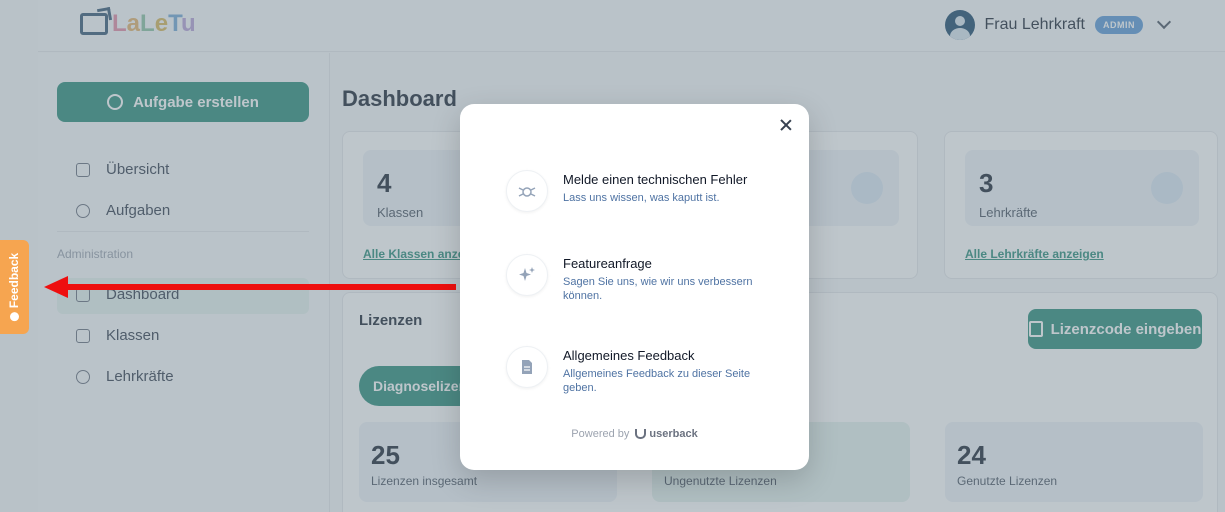 This screenshot has height=512, width=1225. Describe the element at coordinates (56, 287) in the screenshot. I see `arrow-head` at that location.